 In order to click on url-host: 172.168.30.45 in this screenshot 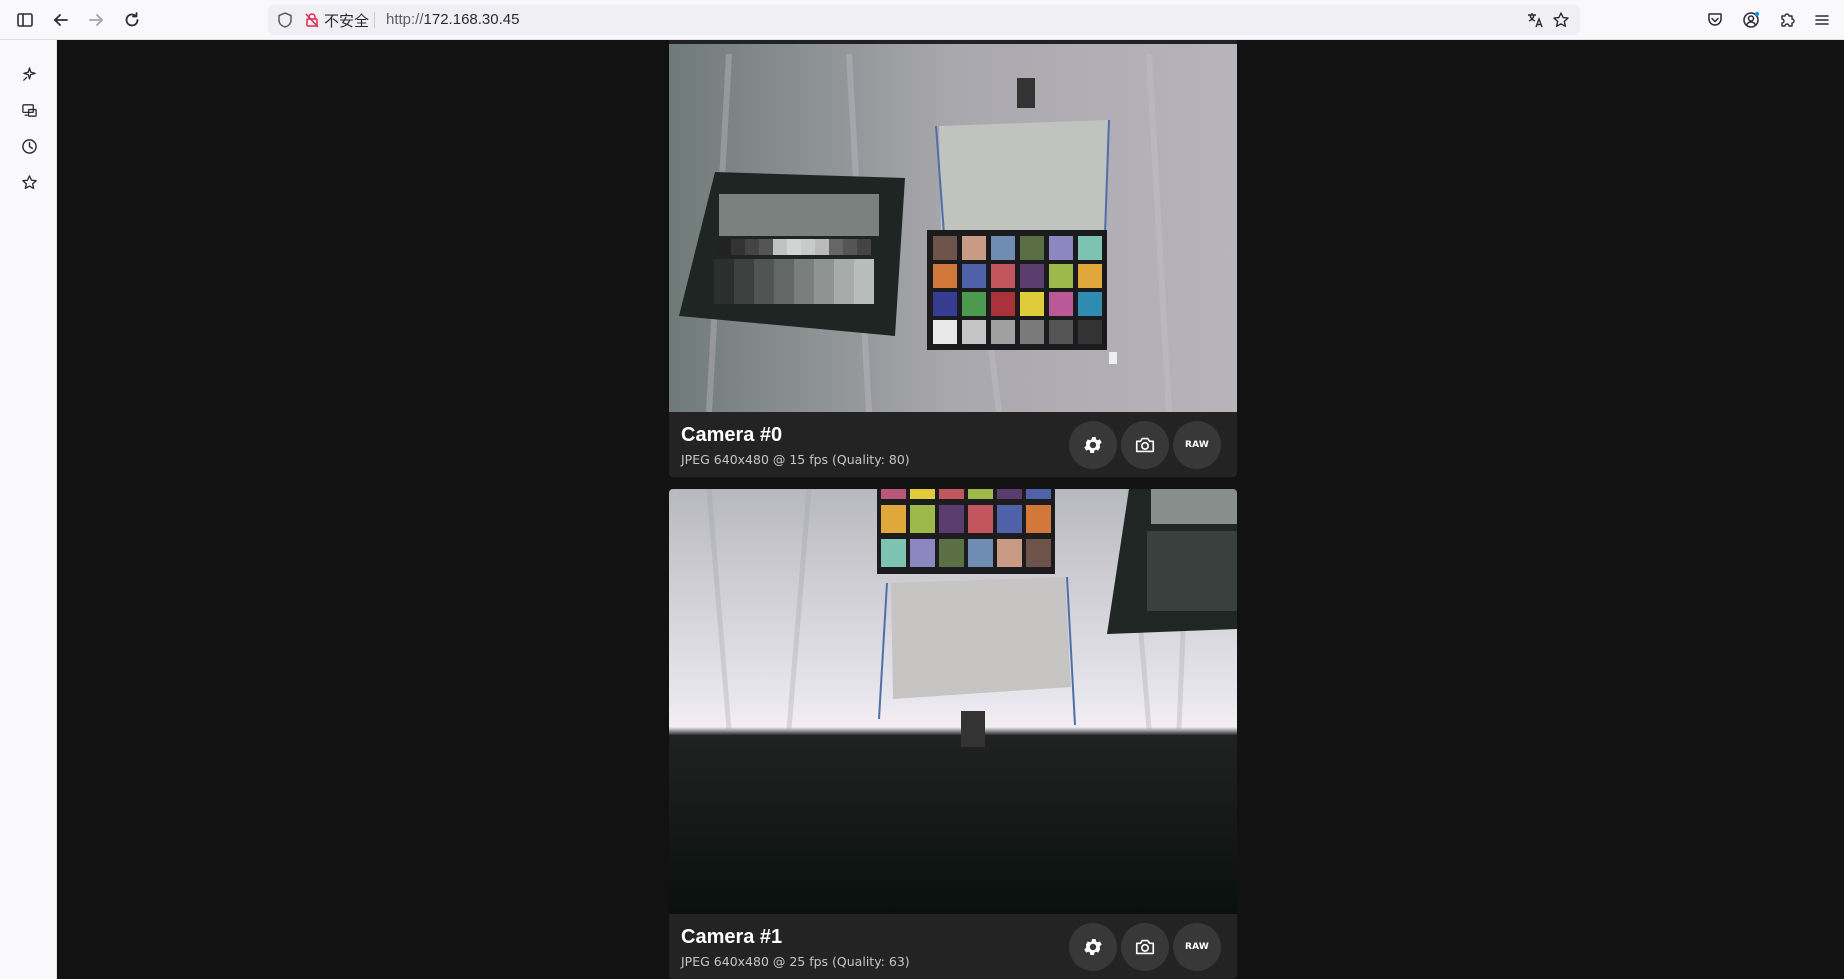, I will do `click(471, 19)`.